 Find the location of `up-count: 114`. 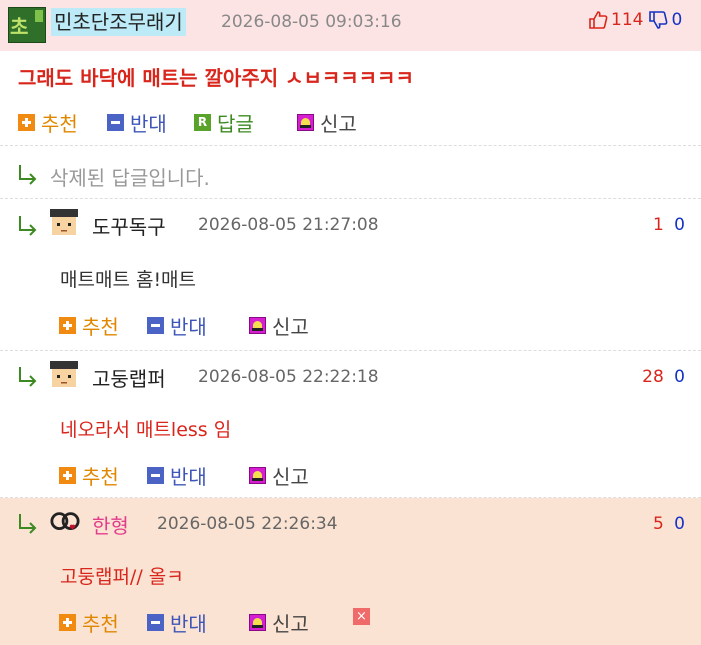

up-count: 114 is located at coordinates (627, 20).